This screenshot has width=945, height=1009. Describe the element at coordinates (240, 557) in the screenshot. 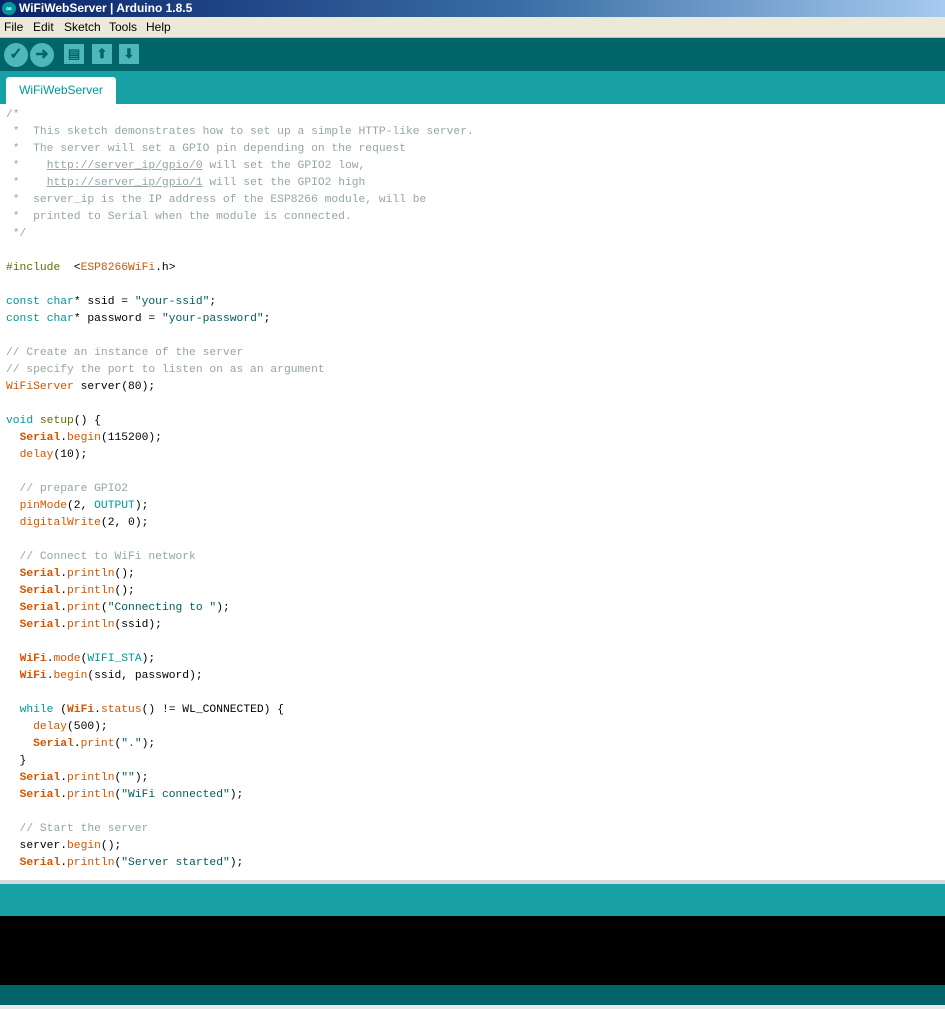

I see `code-line: // Connect to WiFi network` at that location.